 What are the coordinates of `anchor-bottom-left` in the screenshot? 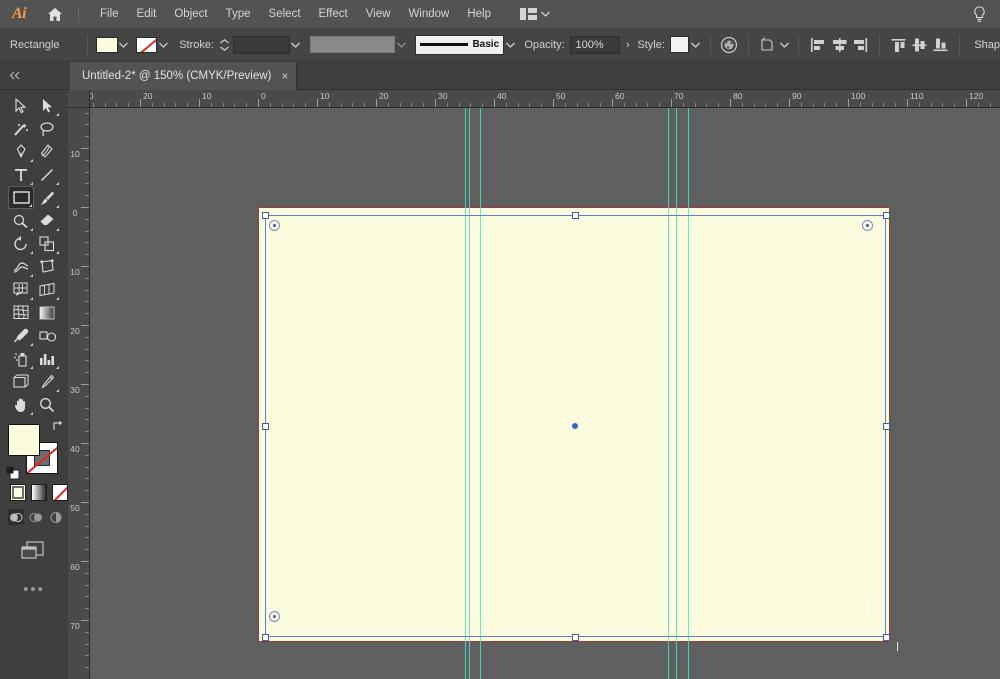 It's located at (265, 637).